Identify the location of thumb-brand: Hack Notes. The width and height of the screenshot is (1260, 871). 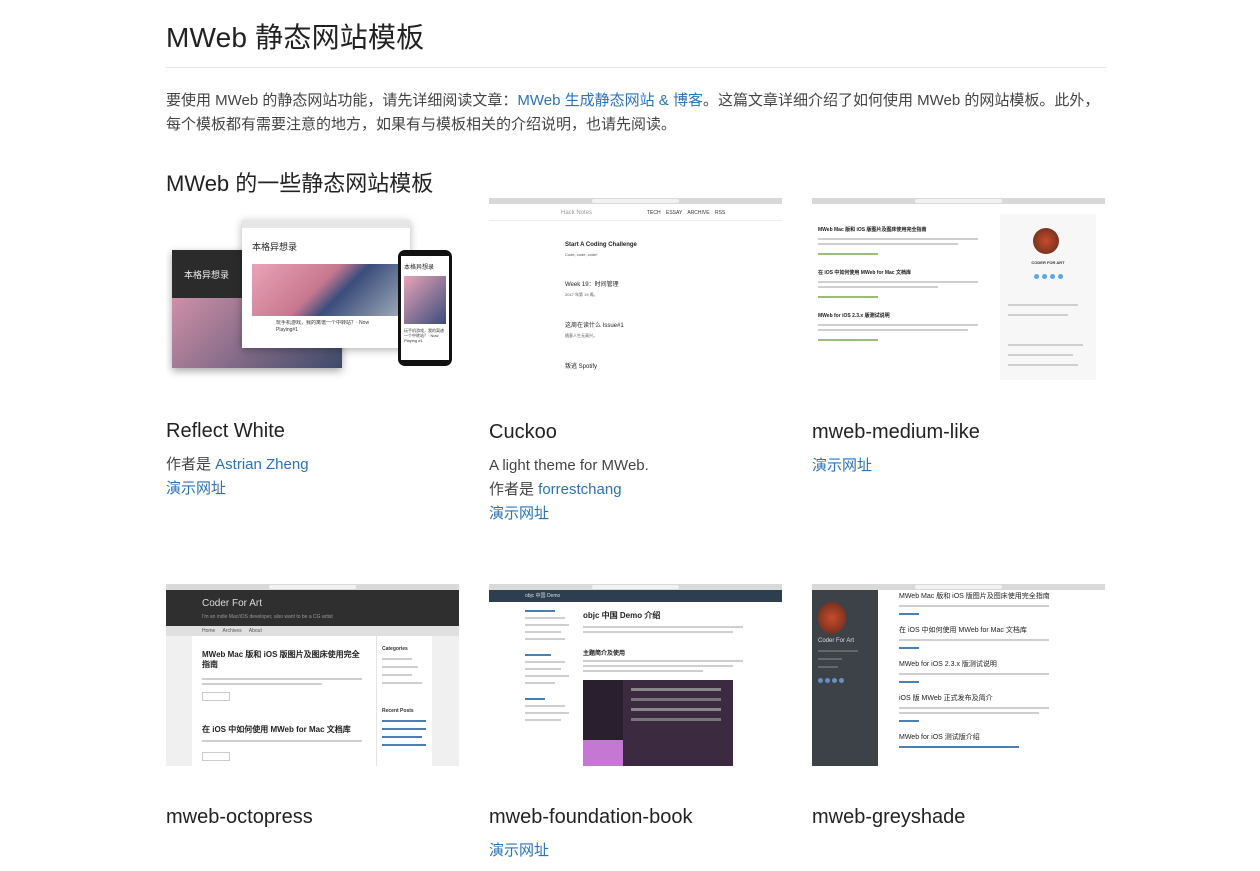
(577, 213).